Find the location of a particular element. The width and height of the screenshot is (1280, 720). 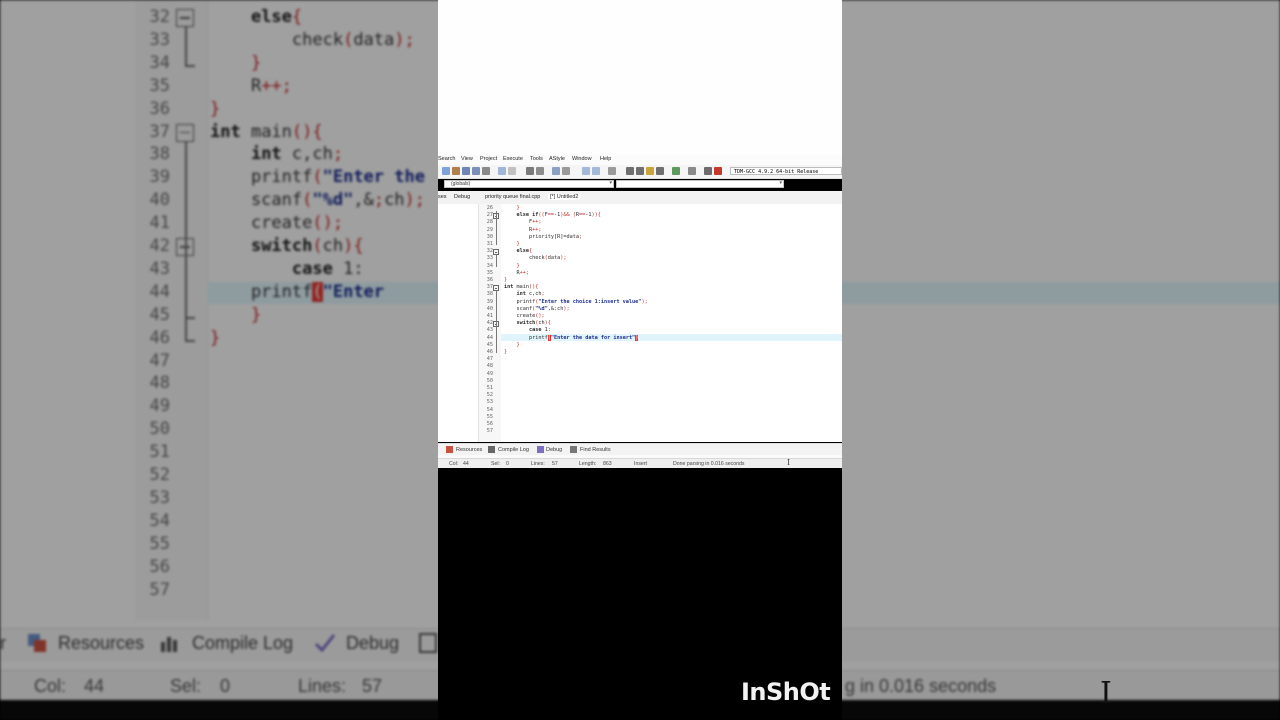

status-lines: 57 is located at coordinates (555, 464).